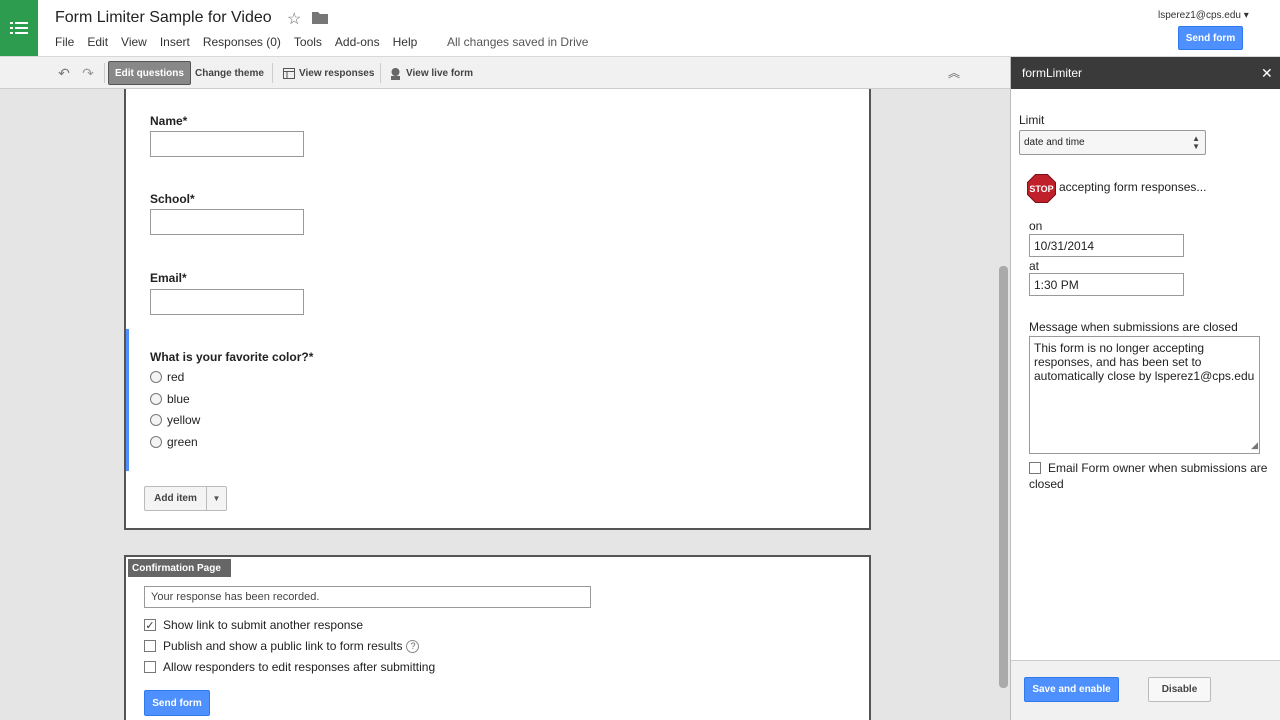 The width and height of the screenshot is (1280, 720). Describe the element at coordinates (163, 18) in the screenshot. I see `document-title: Form Limiter Sample for Video` at that location.